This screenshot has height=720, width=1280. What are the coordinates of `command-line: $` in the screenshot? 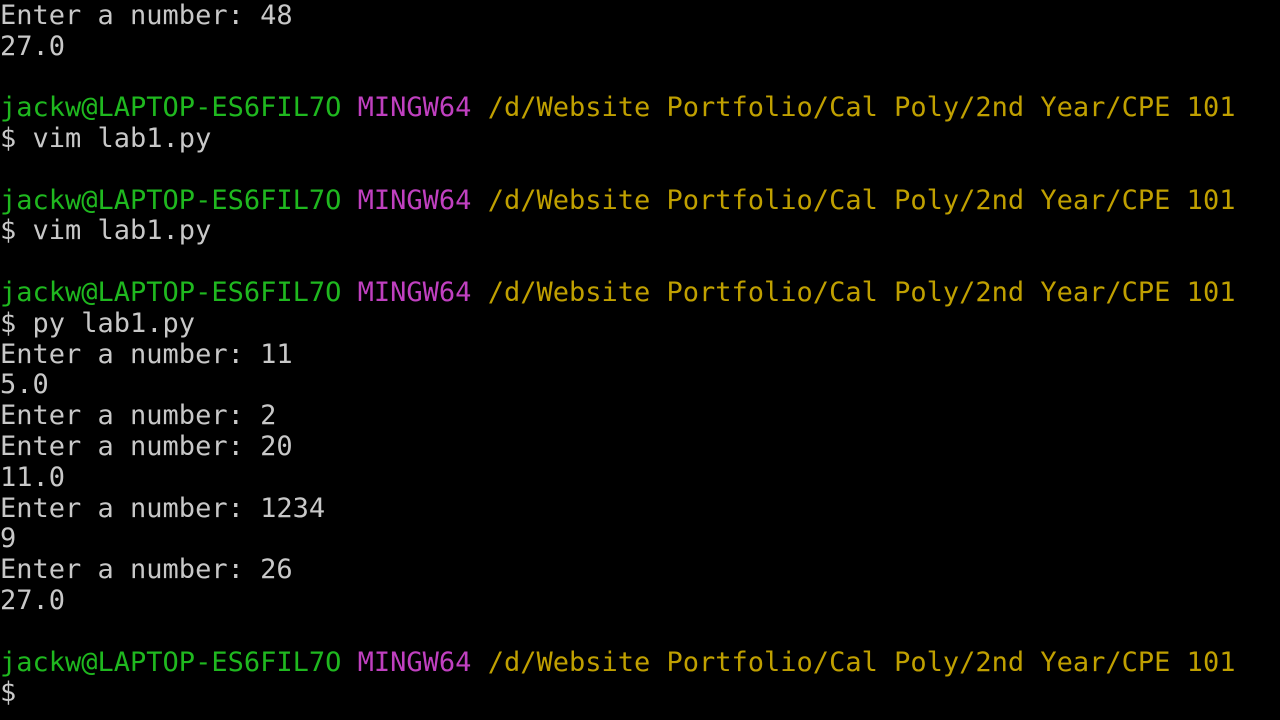 It's located at (640, 693).